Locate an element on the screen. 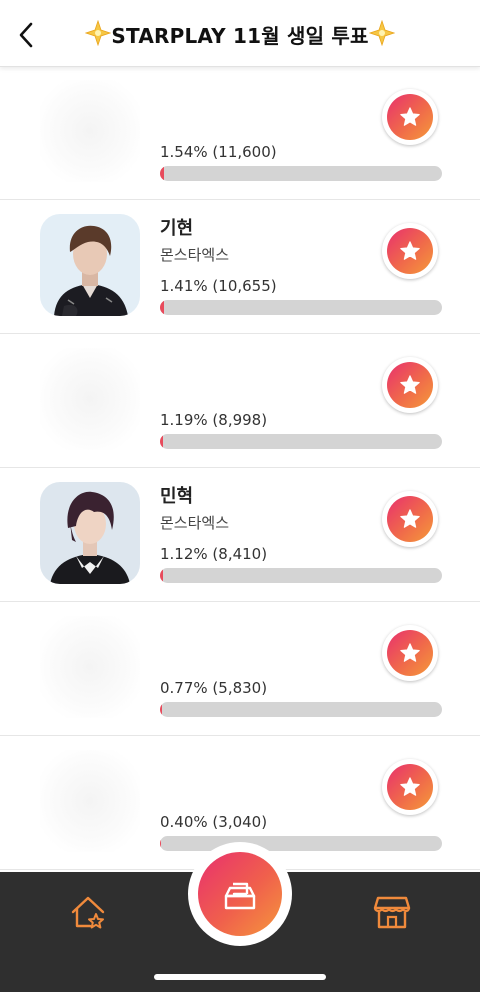 Image resolution: width=480 pixels, height=992 pixels. back-button is located at coordinates (26, 35).